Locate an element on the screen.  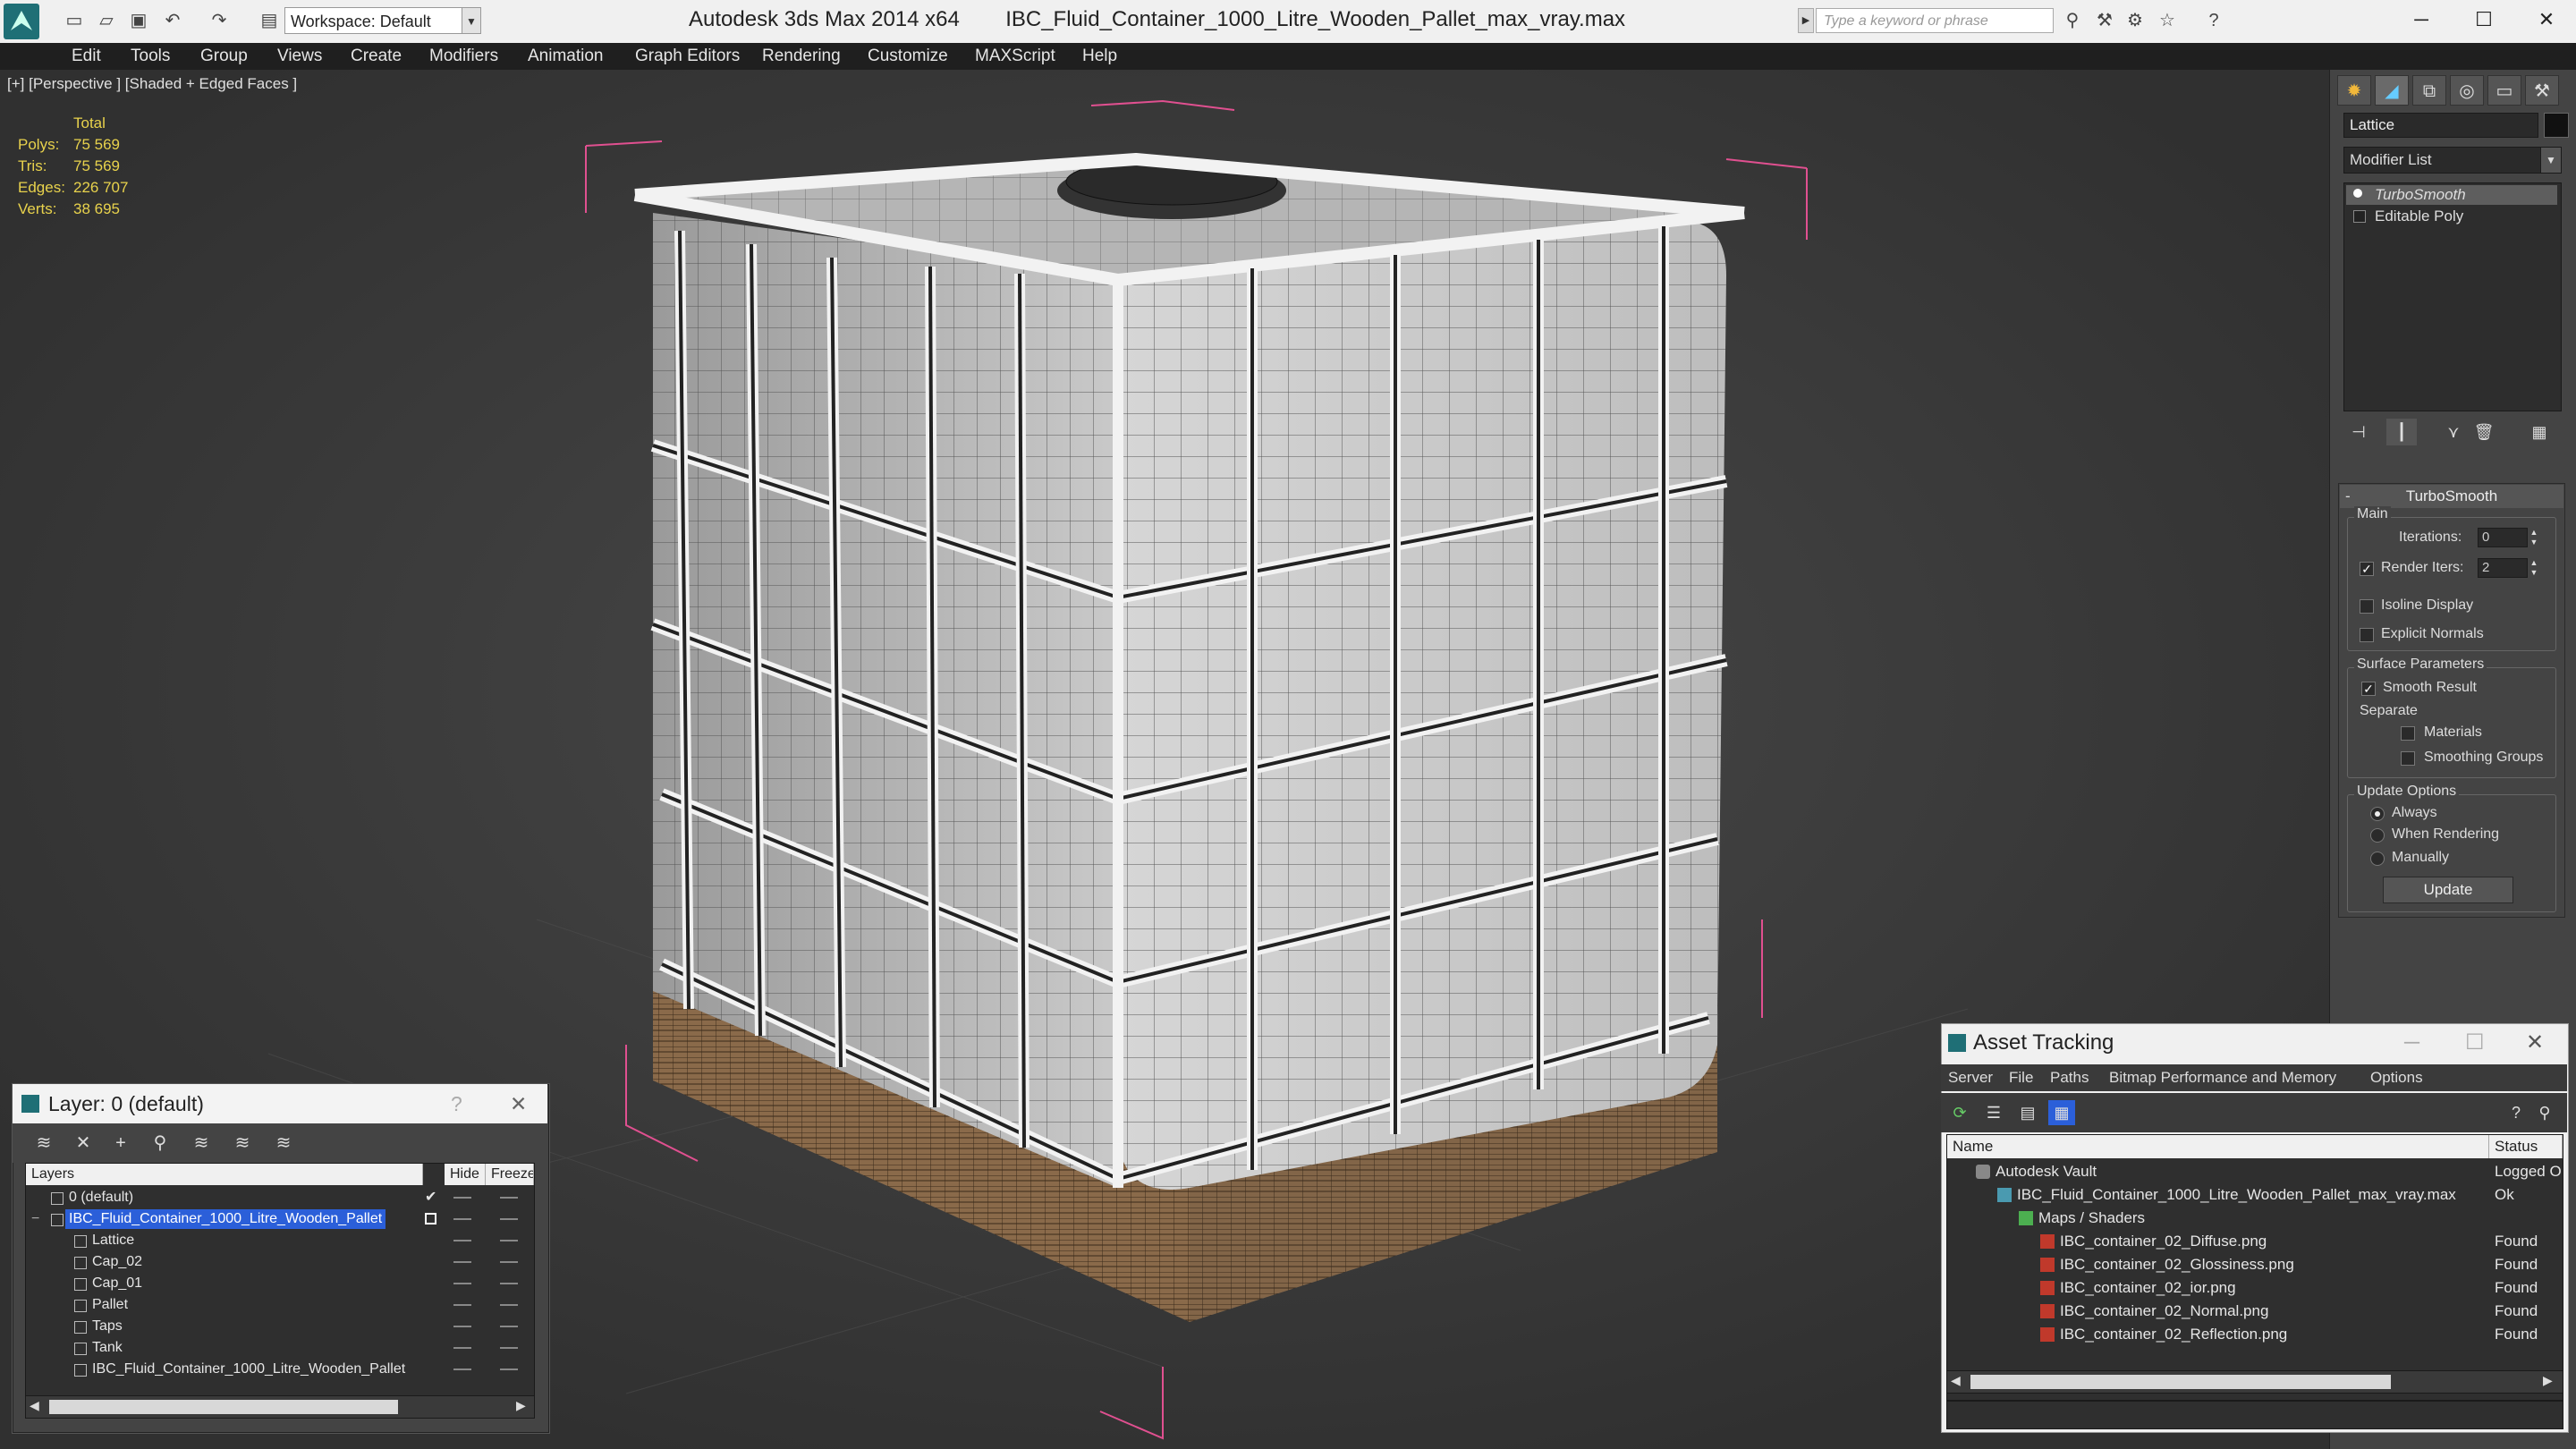
close-button: ✕ is located at coordinates (2545, 19).